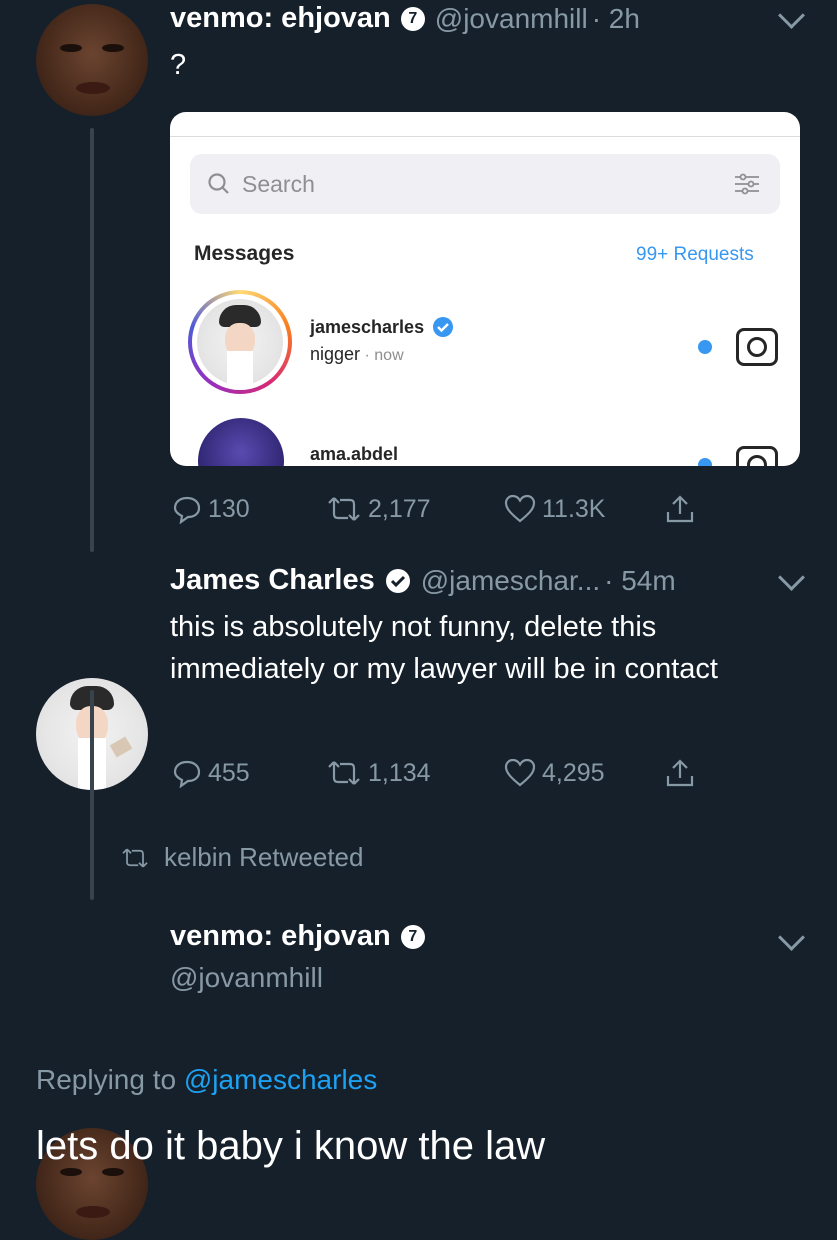 The height and width of the screenshot is (1240, 837). I want to click on search-input: Search, so click(485, 184).